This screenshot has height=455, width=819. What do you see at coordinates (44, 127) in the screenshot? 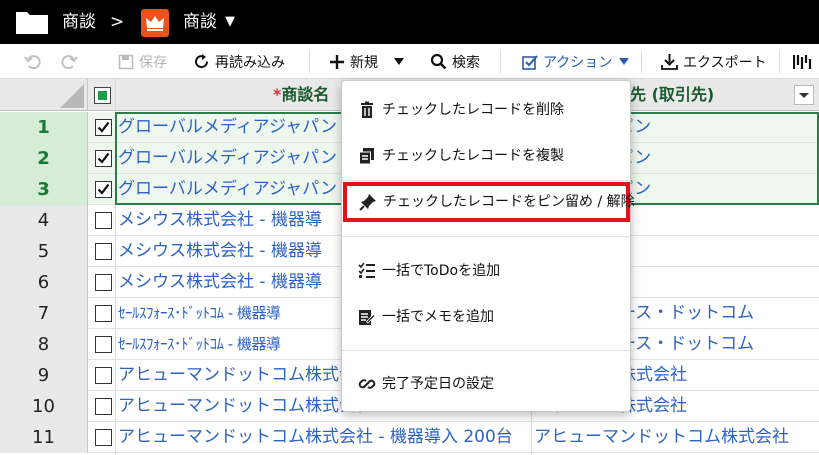
I see `row-number: 1` at bounding box center [44, 127].